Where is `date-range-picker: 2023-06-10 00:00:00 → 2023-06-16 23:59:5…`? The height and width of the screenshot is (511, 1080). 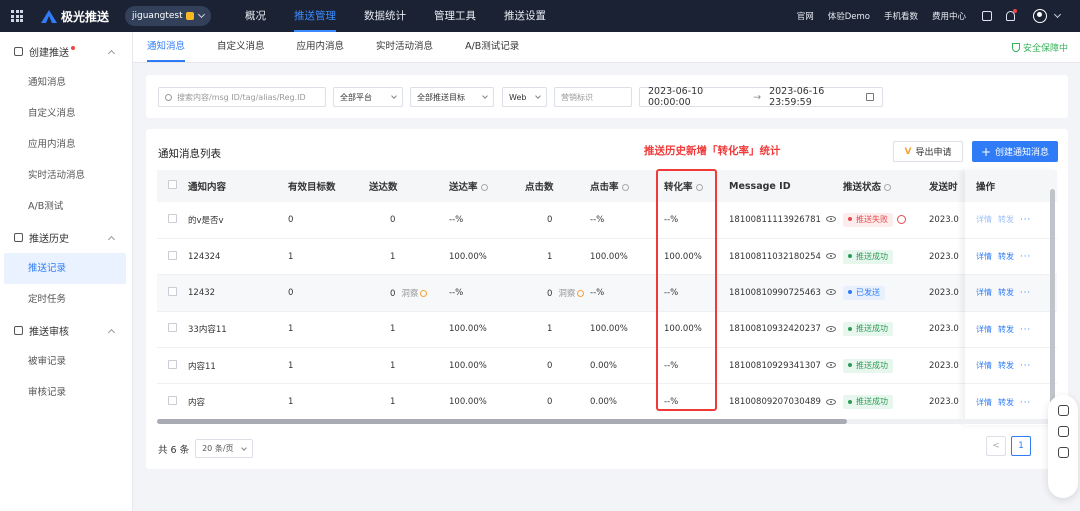
date-range-picker: 2023-06-10 00:00:00 → 2023-06-16 23:59:5… is located at coordinates (761, 97).